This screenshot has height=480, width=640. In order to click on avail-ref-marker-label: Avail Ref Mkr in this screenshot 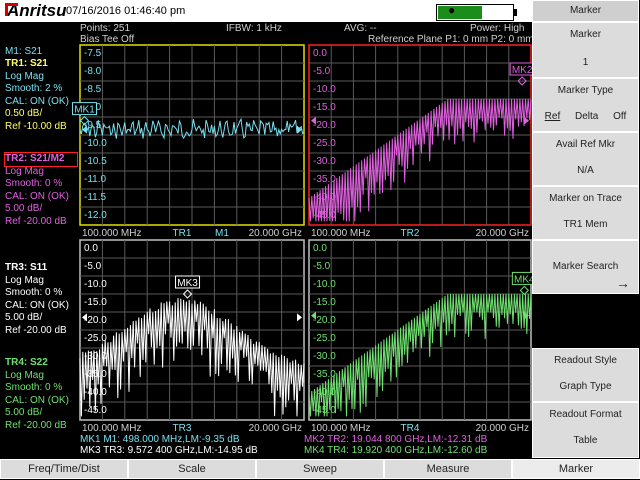, I will do `click(585, 144)`.